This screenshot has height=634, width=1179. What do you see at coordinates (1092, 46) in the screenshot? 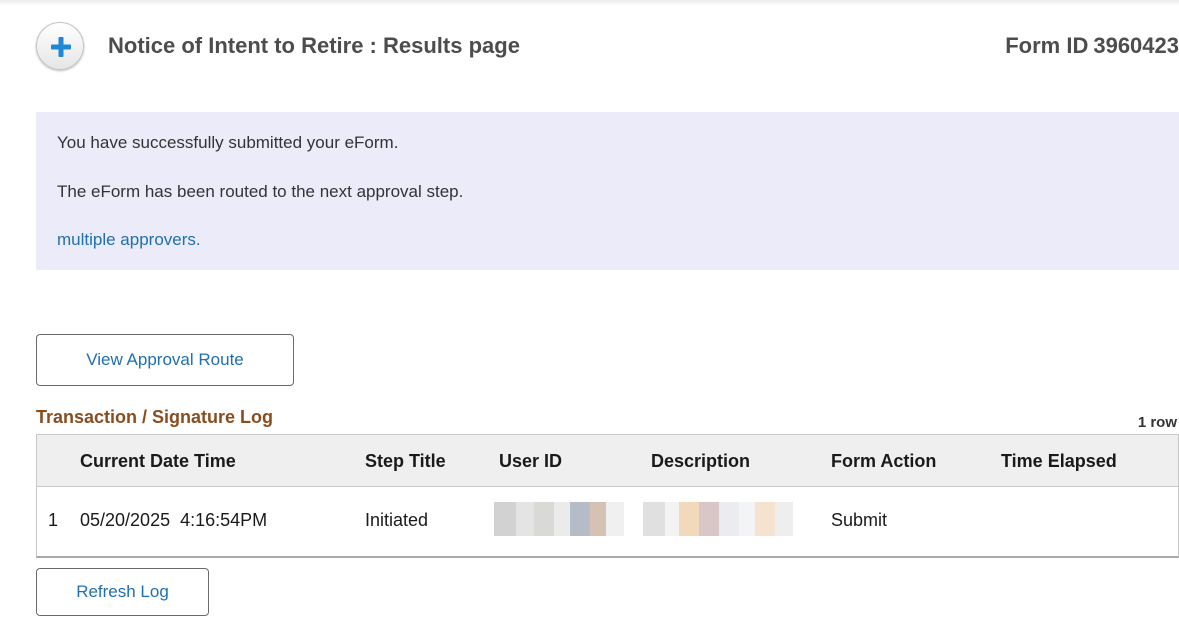
I see `form-id: Form ID 3960423` at bounding box center [1092, 46].